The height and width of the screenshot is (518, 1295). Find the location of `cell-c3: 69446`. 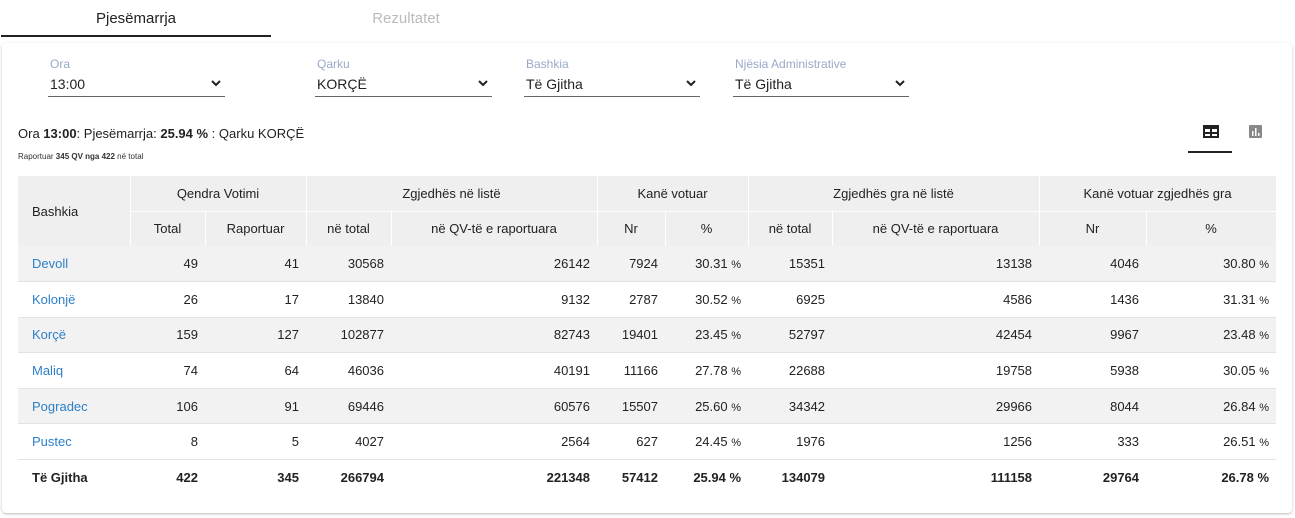

cell-c3: 69446 is located at coordinates (348, 406).